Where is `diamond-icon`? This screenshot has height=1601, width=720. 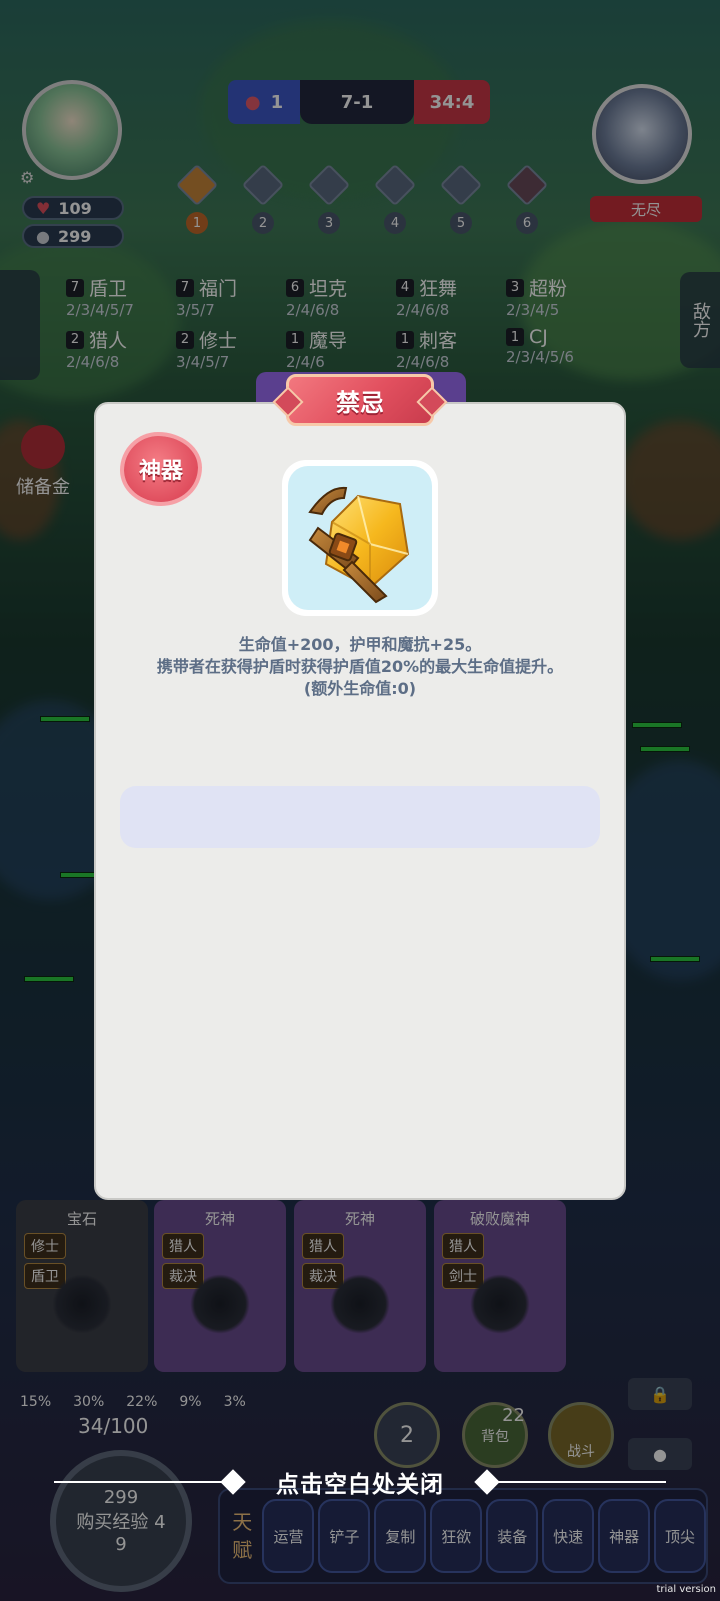 diamond-icon is located at coordinates (233, 1482).